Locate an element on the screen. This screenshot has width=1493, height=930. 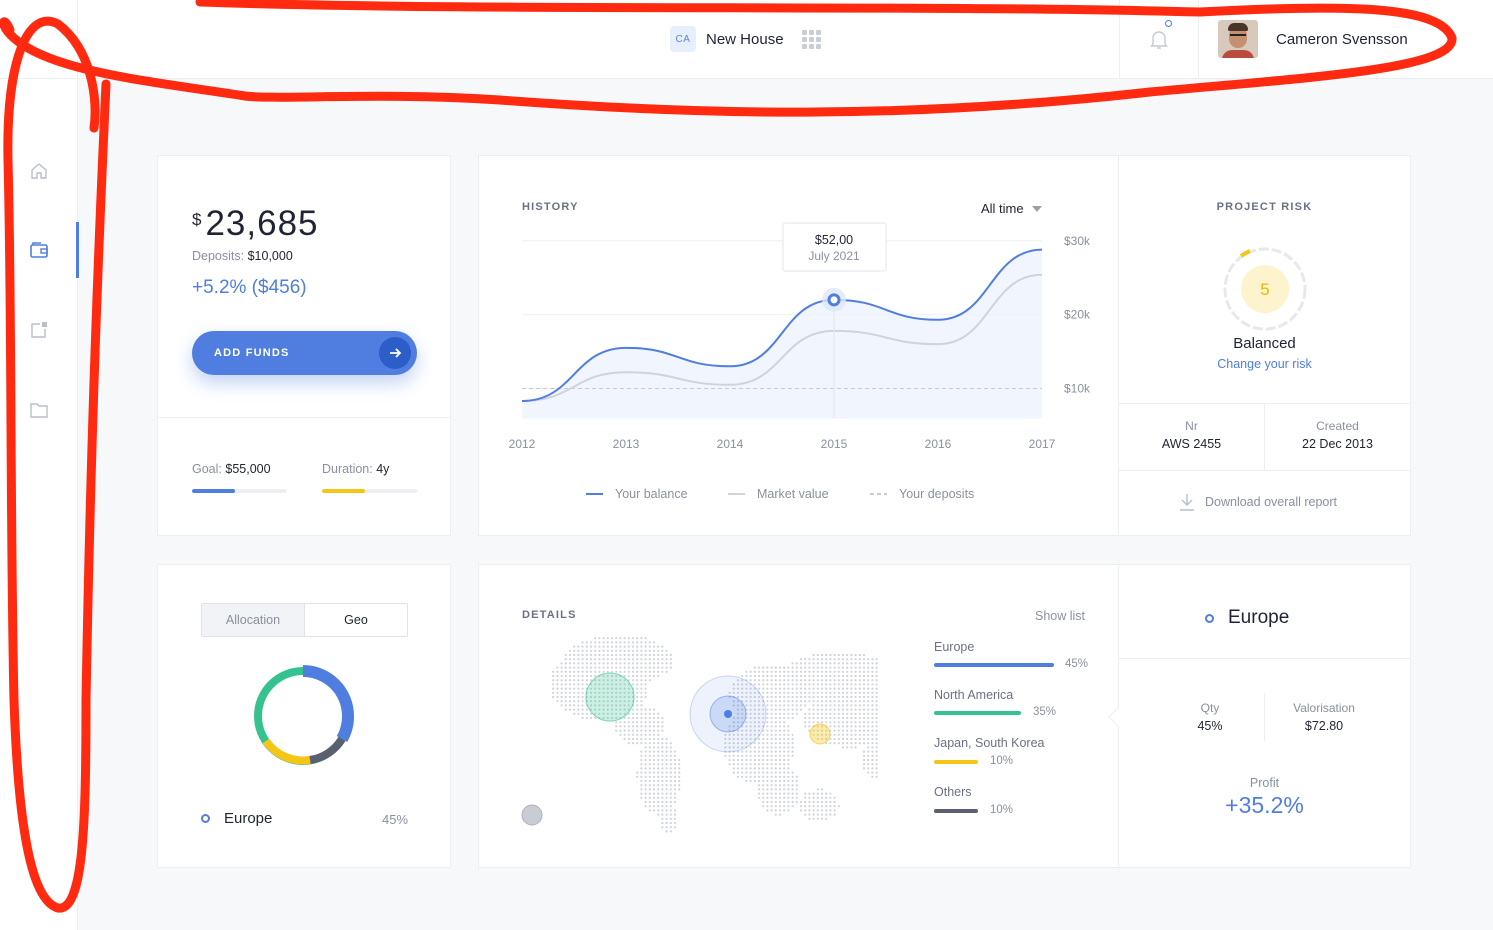
risk-score: 5 is located at coordinates (1264, 289).